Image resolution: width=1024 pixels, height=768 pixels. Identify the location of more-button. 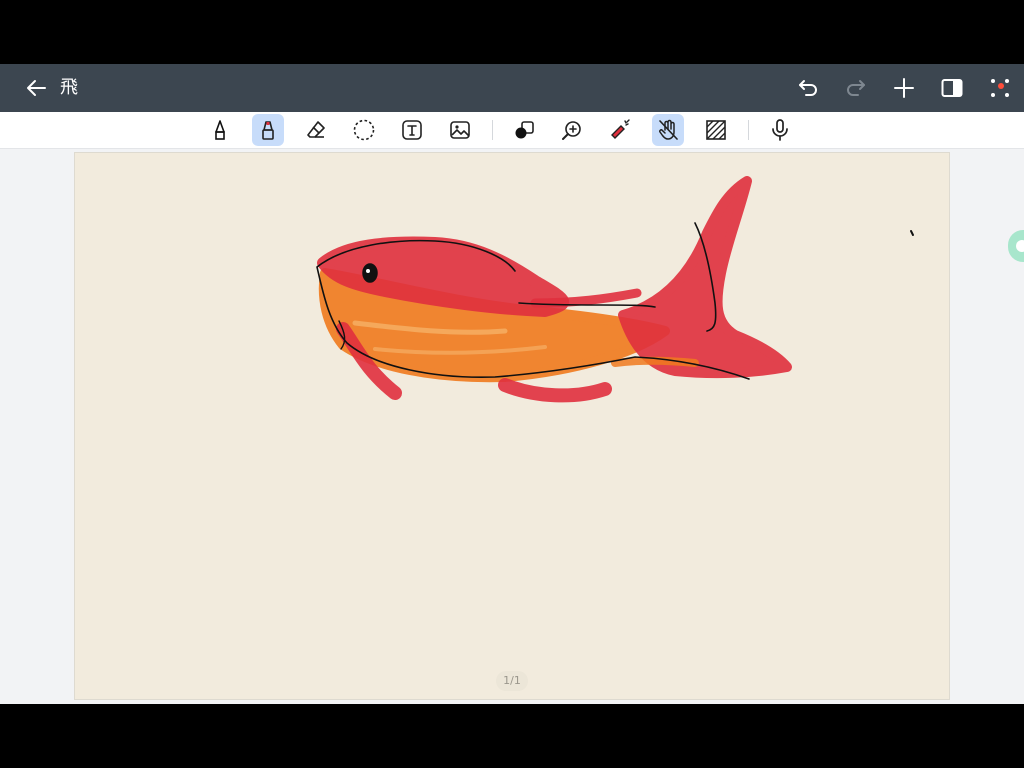
(1000, 88).